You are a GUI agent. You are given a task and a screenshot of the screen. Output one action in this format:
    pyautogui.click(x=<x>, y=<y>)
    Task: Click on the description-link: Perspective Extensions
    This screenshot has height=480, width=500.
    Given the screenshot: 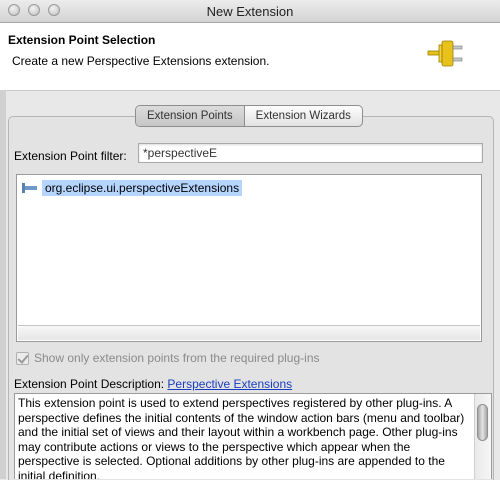 What is the action you would take?
    pyautogui.click(x=229, y=384)
    